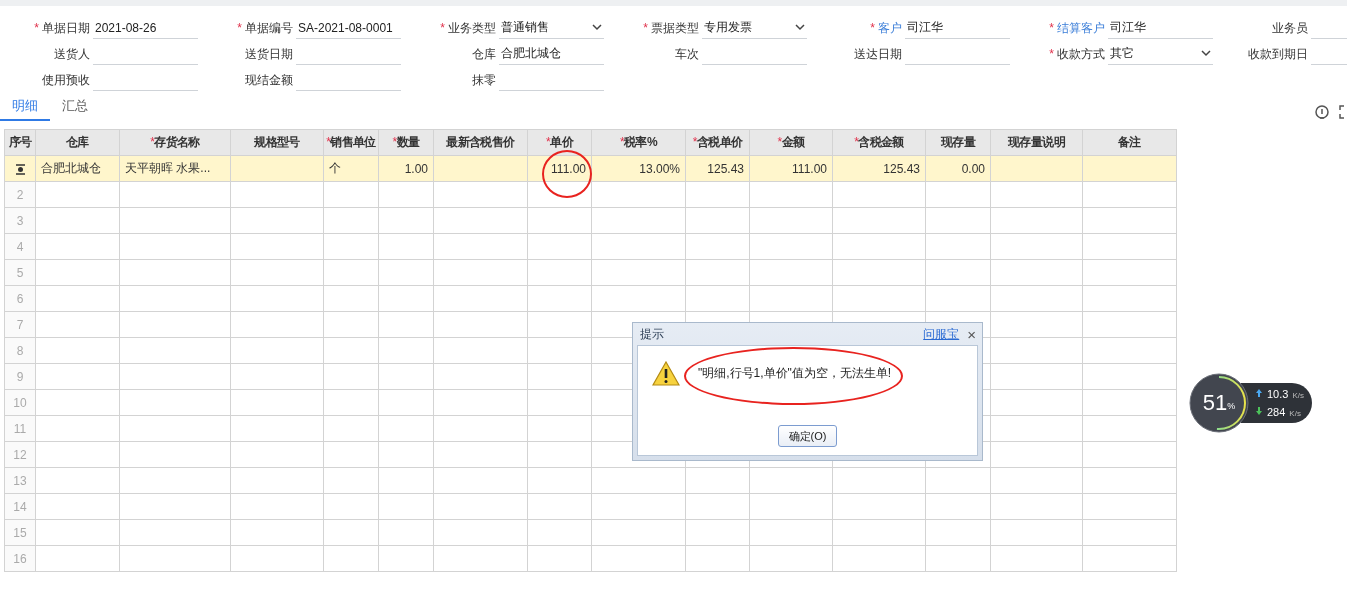  Describe the element at coordinates (20, 272) in the screenshot. I see `row-number: 5` at that location.